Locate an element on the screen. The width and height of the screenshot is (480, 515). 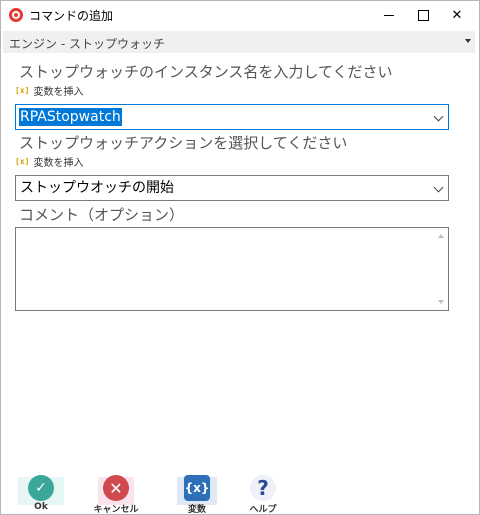
cancel-button: ✕ キャンセル is located at coordinates (116, 492).